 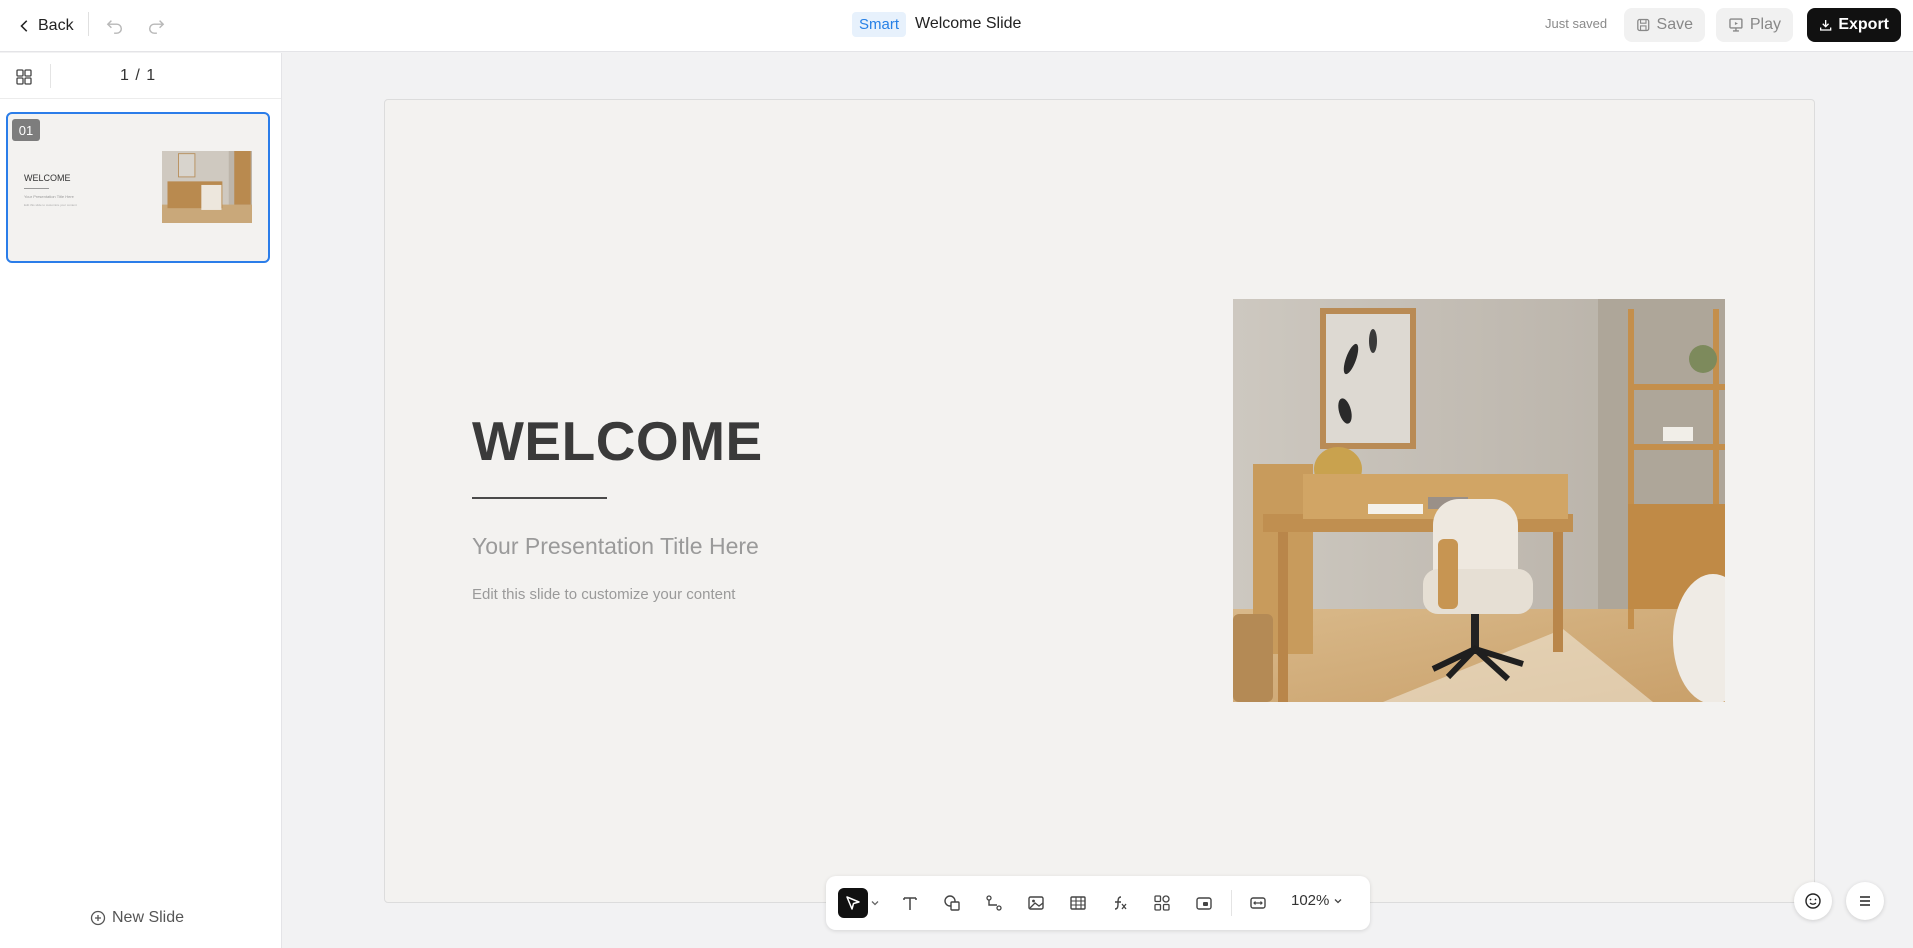 I want to click on undo-button, so click(x=115, y=26).